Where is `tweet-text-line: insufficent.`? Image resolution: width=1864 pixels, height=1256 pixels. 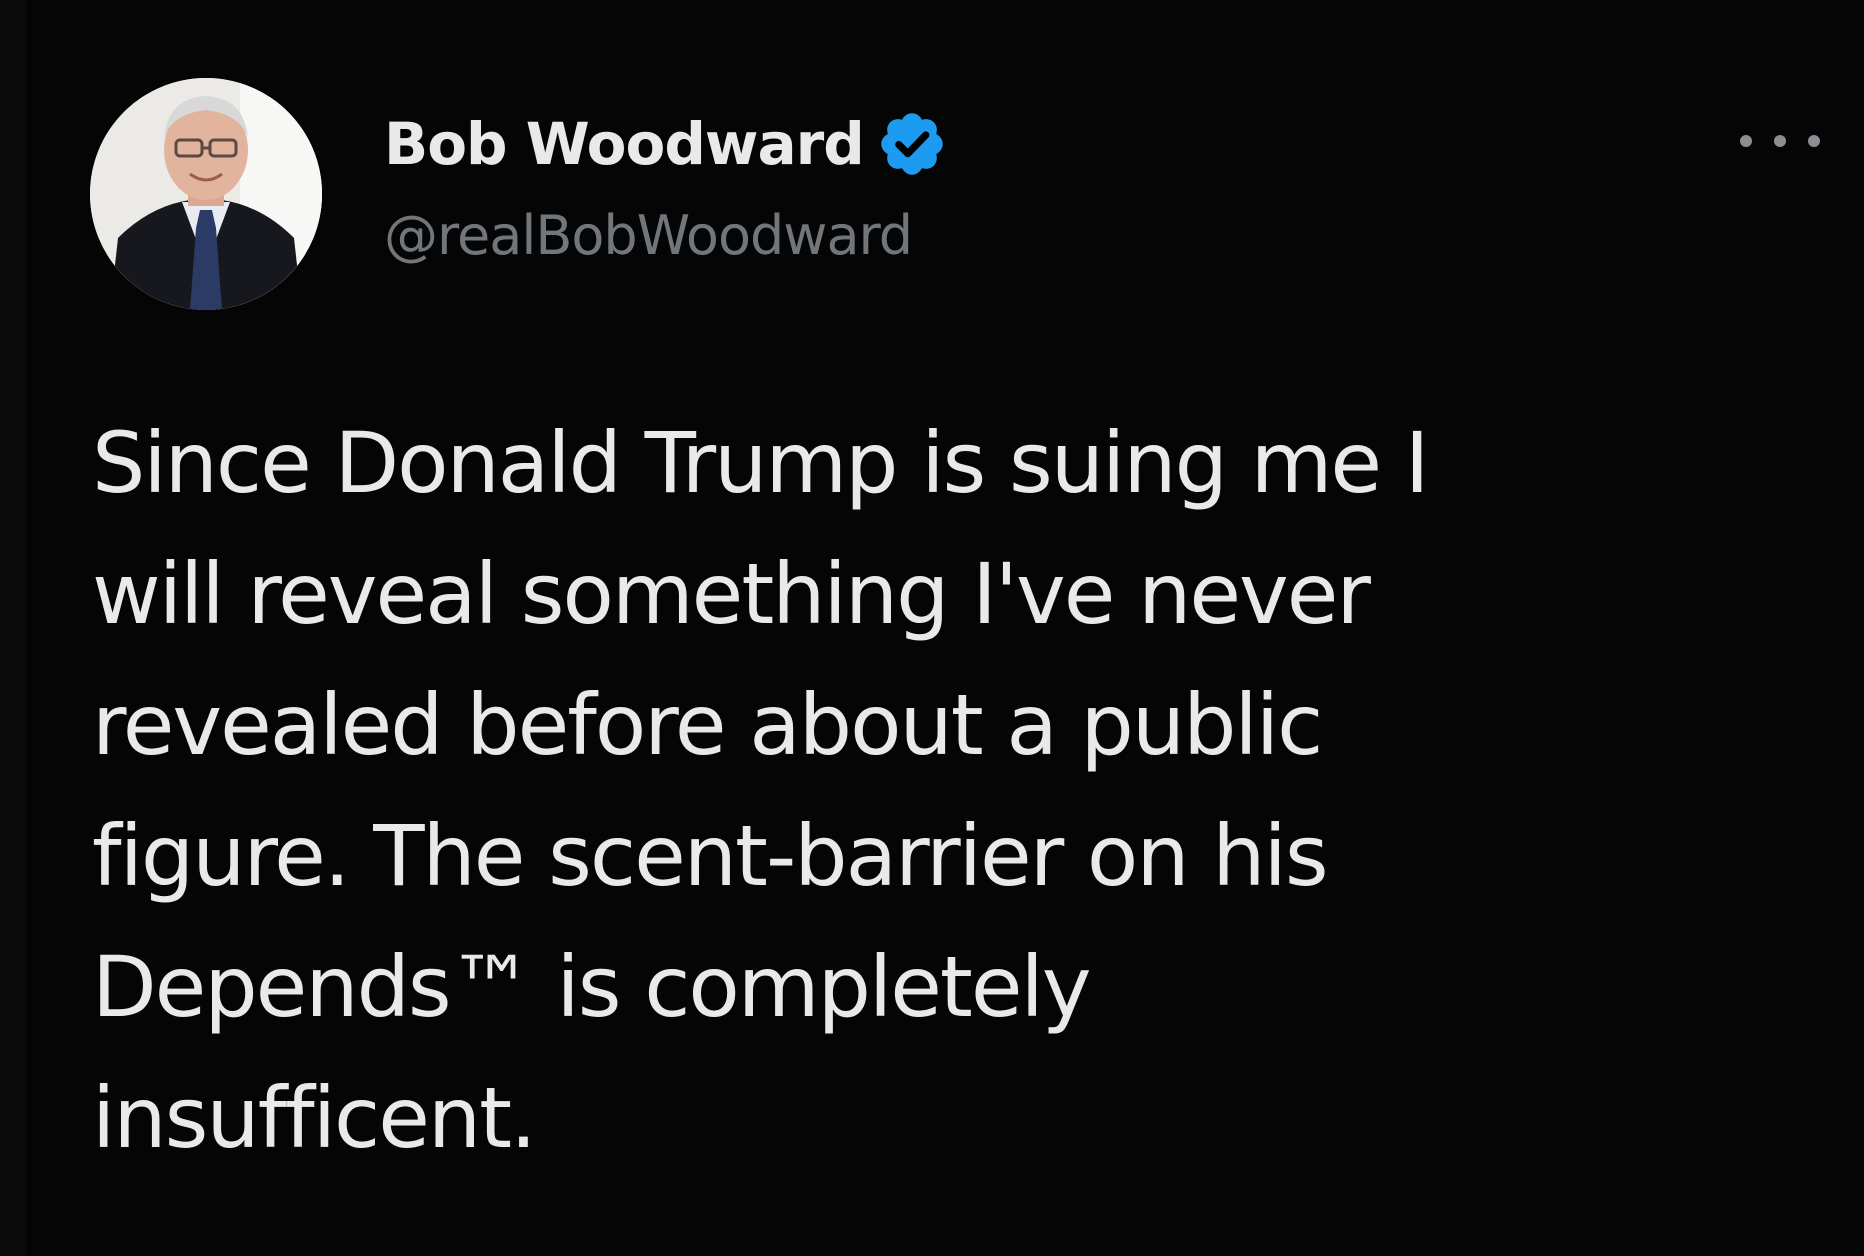 tweet-text-line: insufficent. is located at coordinates (314, 1118).